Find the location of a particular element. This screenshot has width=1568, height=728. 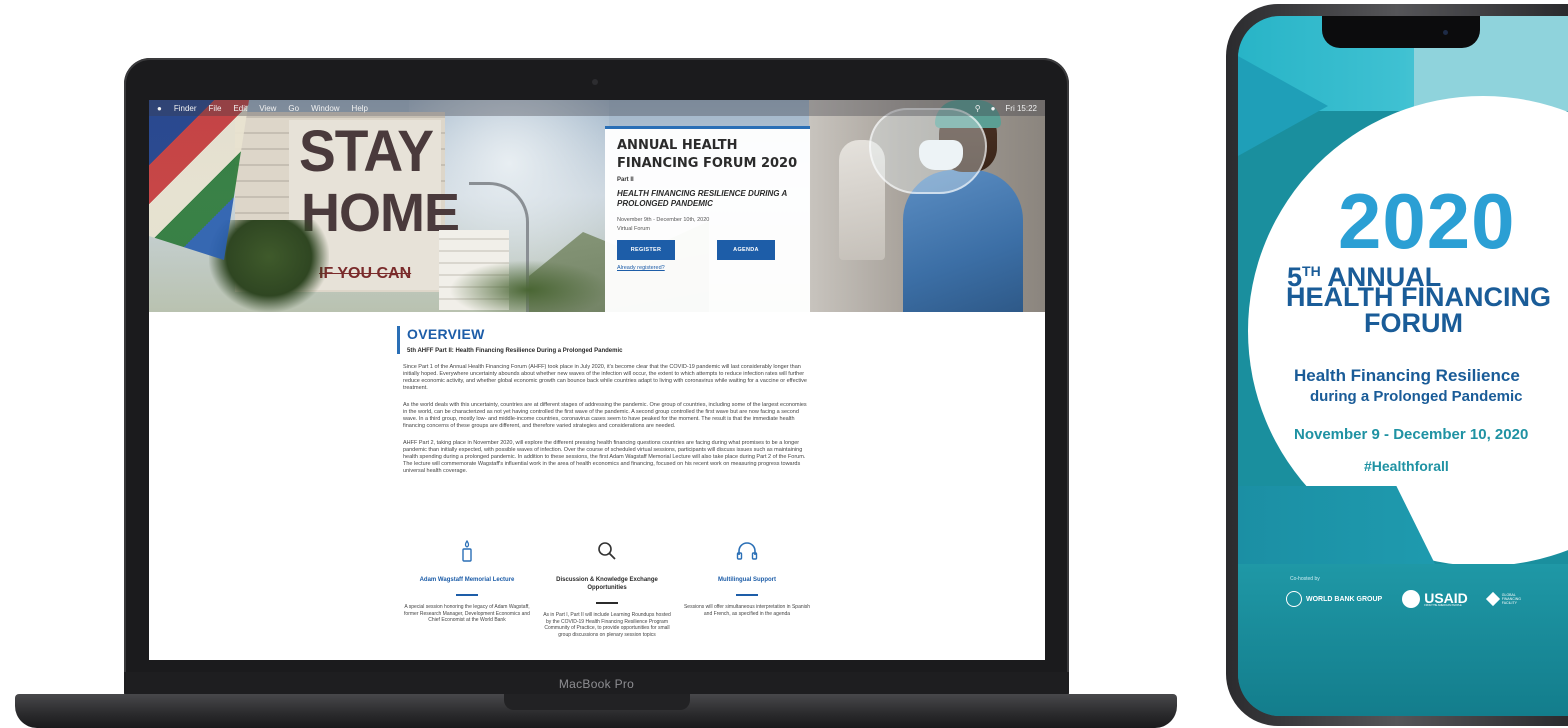

gff-label: GLOBAL FINANCING FACILITY is located at coordinates (1511, 599).